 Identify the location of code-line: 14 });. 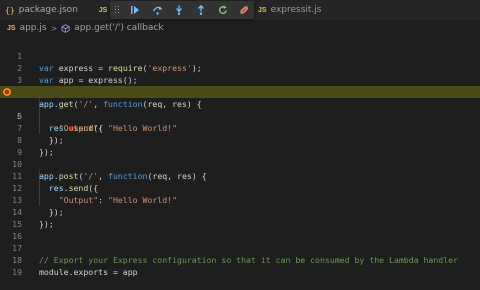
(240, 211).